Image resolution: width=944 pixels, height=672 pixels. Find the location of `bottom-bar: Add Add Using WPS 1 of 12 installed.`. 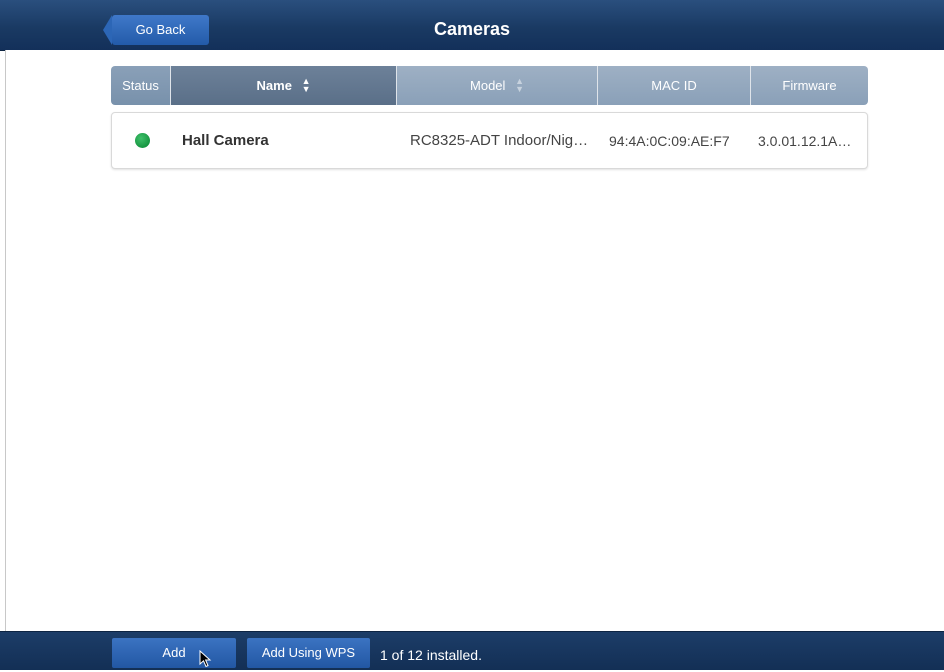

bottom-bar: Add Add Using WPS 1 of 12 installed. is located at coordinates (472, 650).